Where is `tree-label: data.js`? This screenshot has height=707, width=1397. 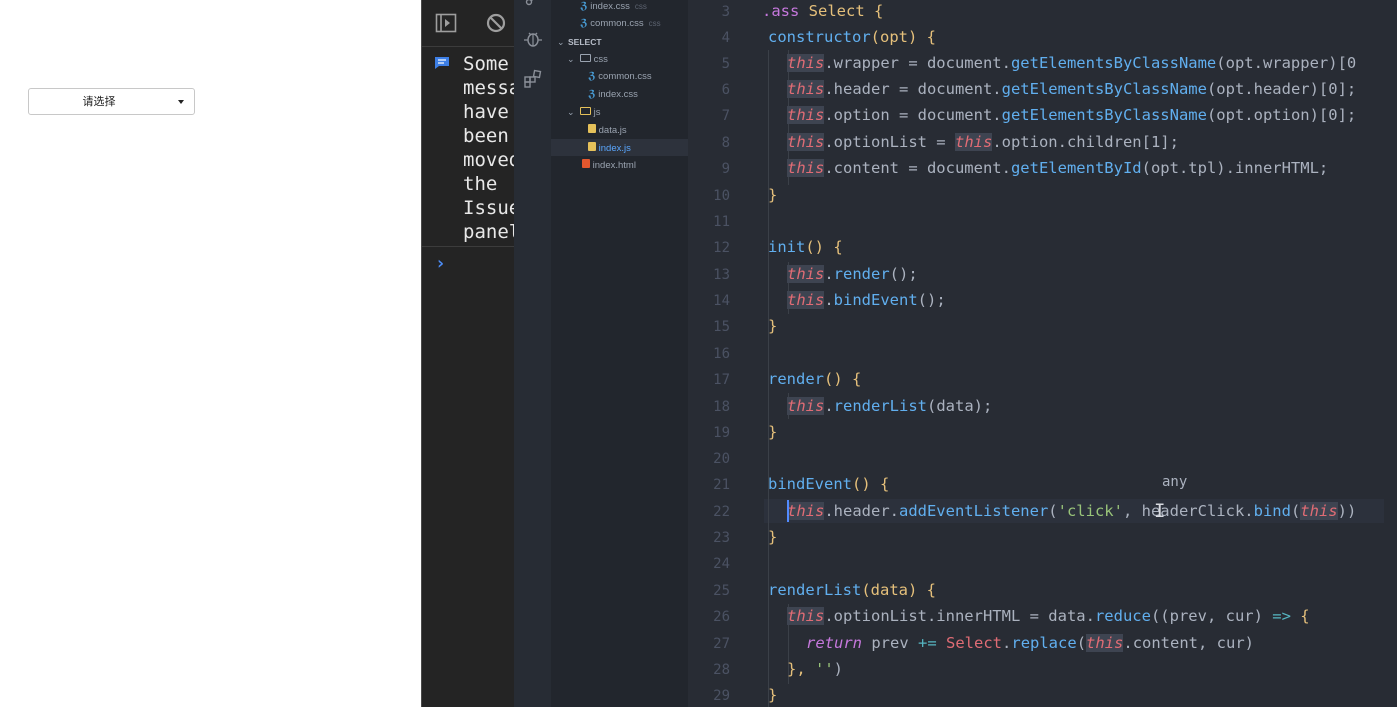
tree-label: data.js is located at coordinates (612, 130).